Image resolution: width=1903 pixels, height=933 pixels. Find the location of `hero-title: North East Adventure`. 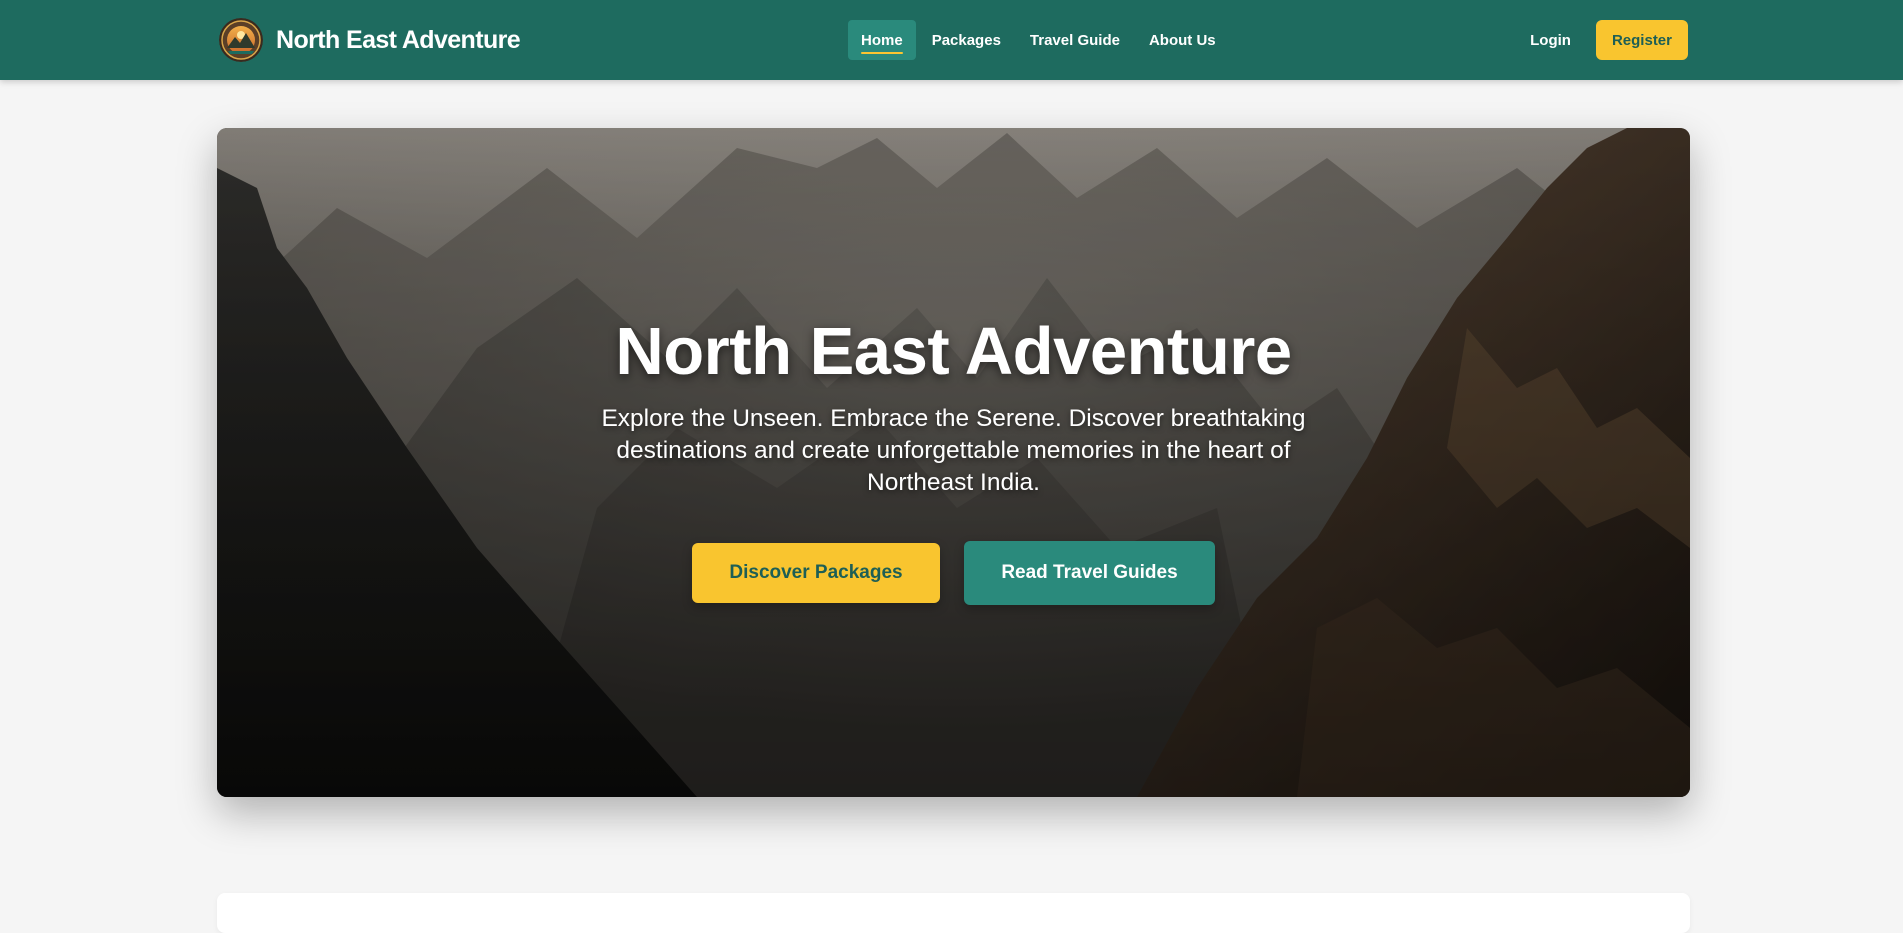

hero-title: North East Adventure is located at coordinates (953, 351).